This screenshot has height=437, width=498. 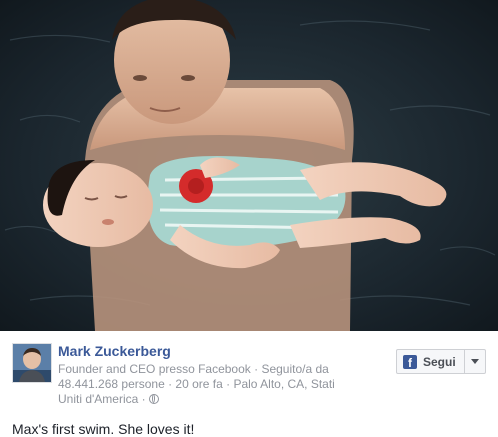 I want to click on facebook-icon: f, so click(x=410, y=361).